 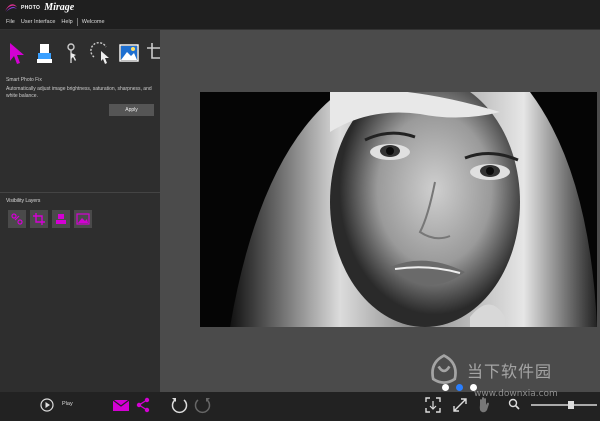 I want to click on redo-button, so click(x=203, y=405).